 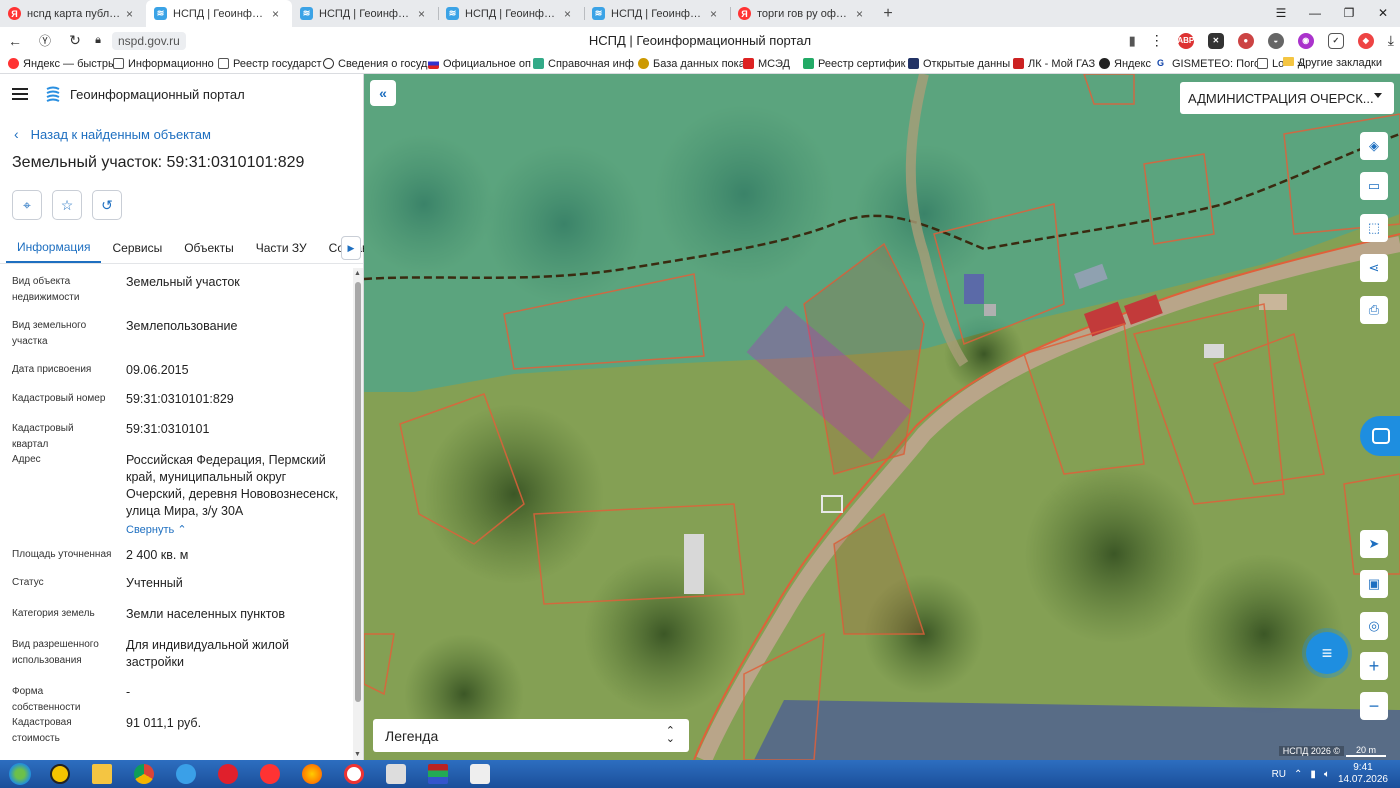 I want to click on chat-button: ≡, so click(x=1327, y=653).